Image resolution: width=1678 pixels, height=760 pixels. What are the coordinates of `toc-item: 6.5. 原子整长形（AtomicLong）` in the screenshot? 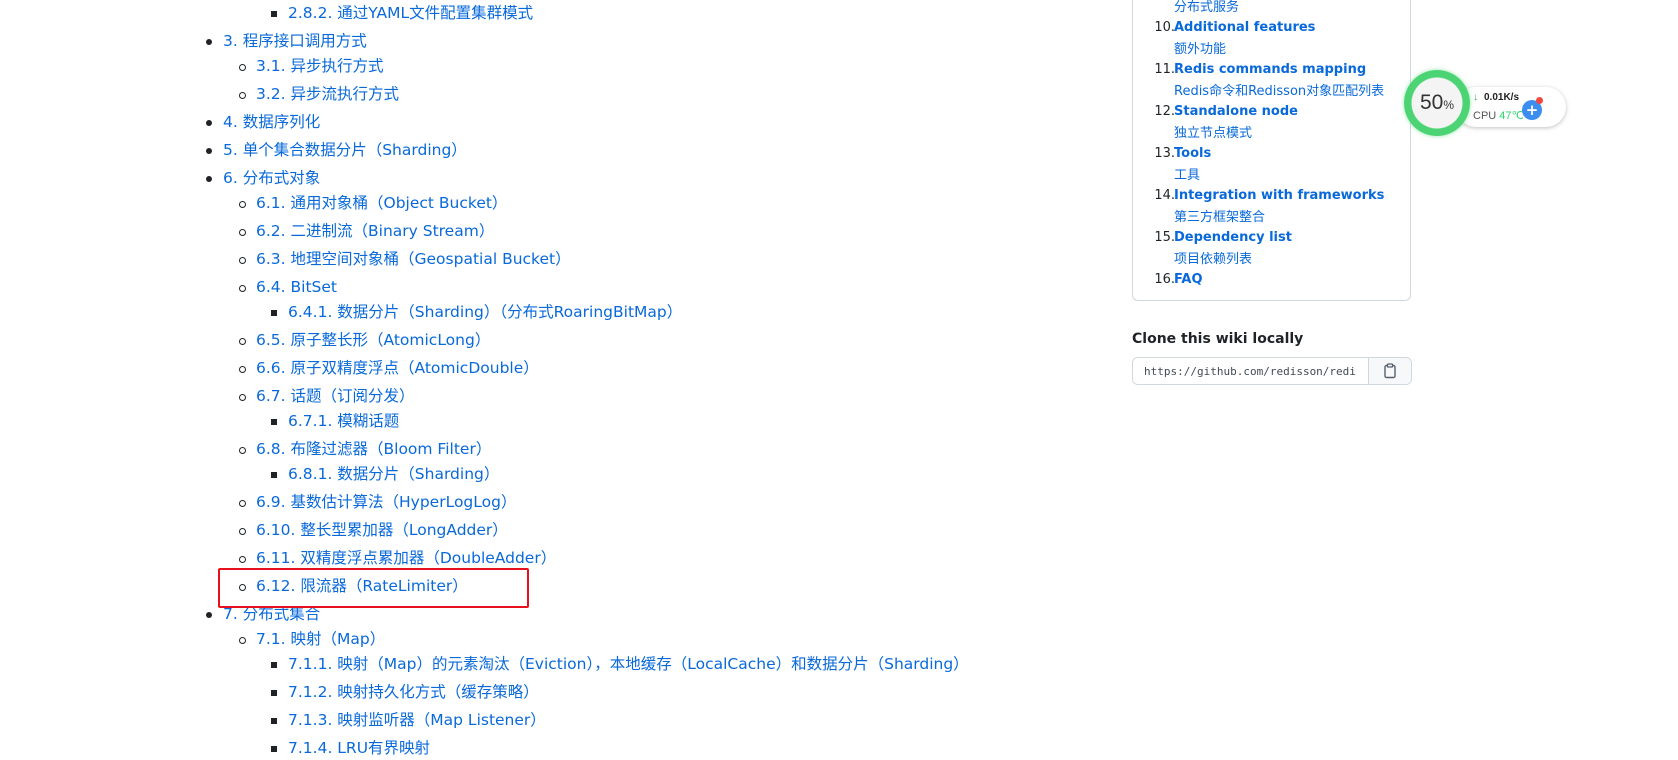 It's located at (484, 340).